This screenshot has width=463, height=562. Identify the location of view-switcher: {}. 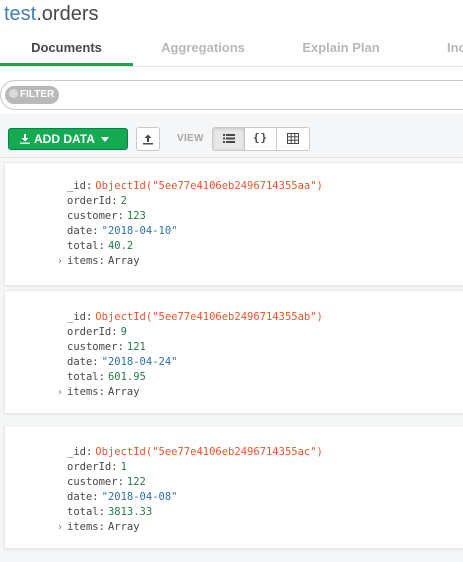
(261, 139).